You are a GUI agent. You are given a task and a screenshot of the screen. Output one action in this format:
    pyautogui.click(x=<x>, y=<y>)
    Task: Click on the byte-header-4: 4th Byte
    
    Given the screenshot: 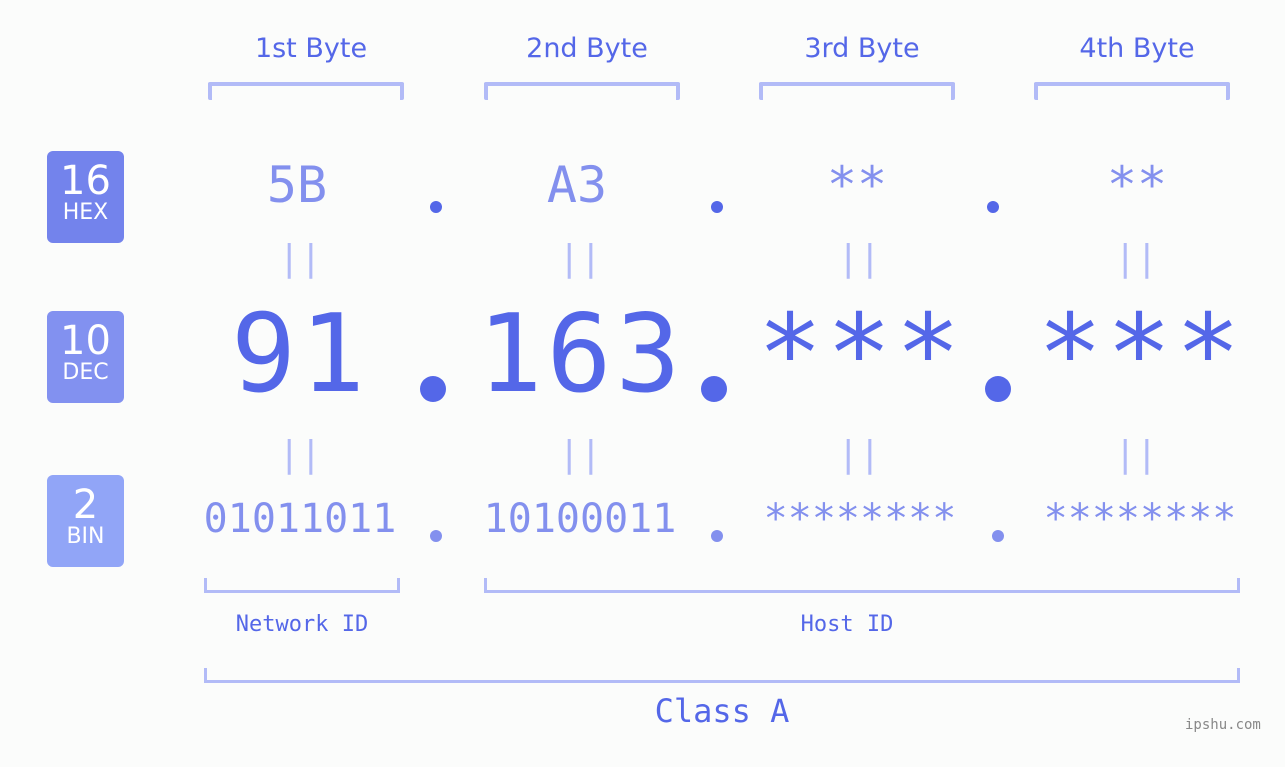 What is the action you would take?
    pyautogui.click(x=1137, y=48)
    